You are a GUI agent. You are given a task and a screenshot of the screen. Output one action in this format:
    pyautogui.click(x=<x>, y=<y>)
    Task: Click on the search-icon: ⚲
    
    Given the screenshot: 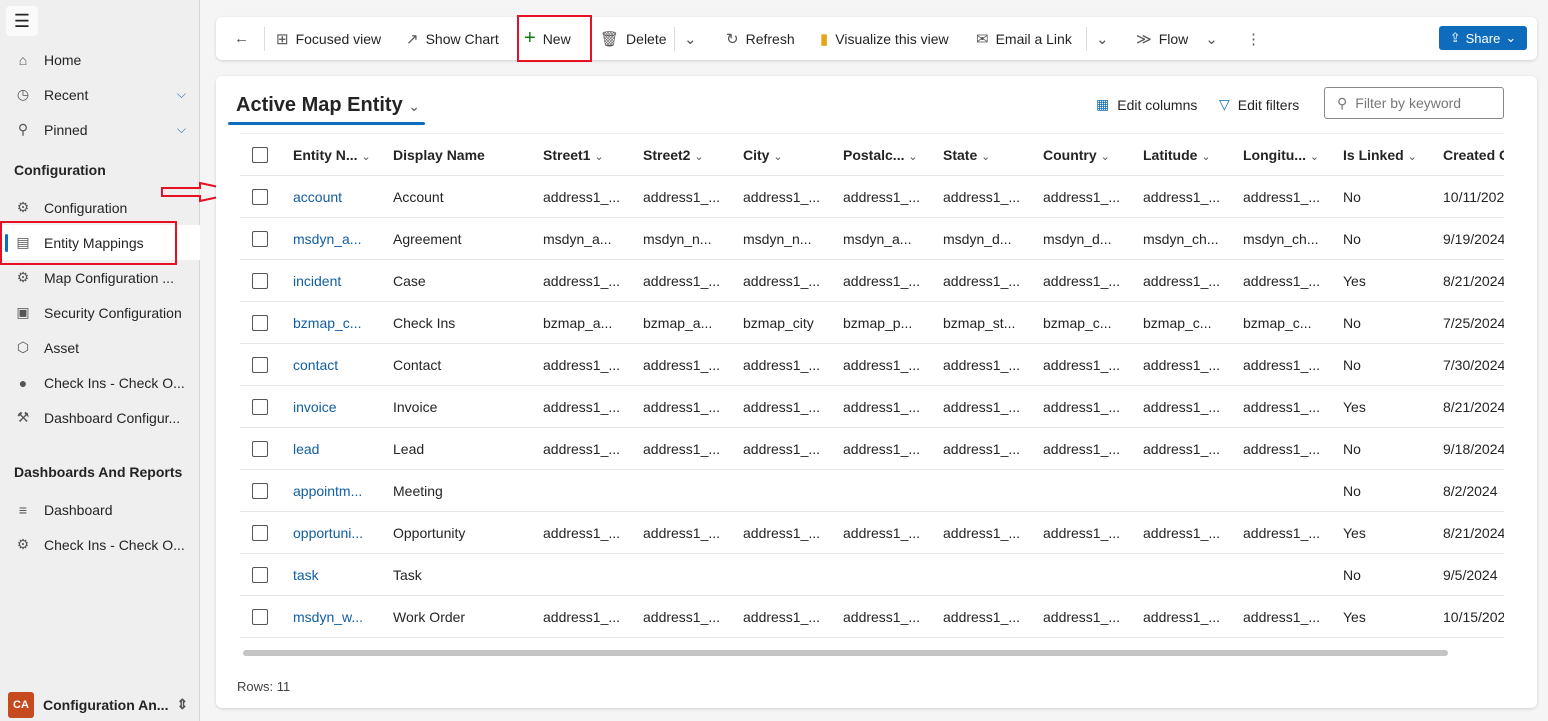 What is the action you would take?
    pyautogui.click(x=1342, y=102)
    